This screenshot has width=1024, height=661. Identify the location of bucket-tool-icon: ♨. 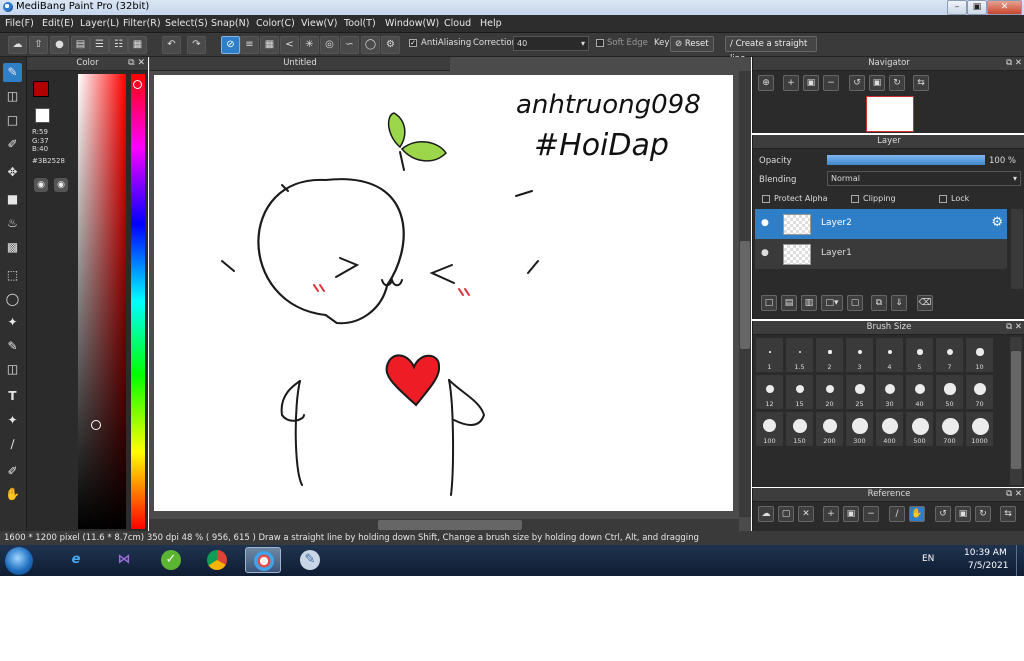
(12, 223).